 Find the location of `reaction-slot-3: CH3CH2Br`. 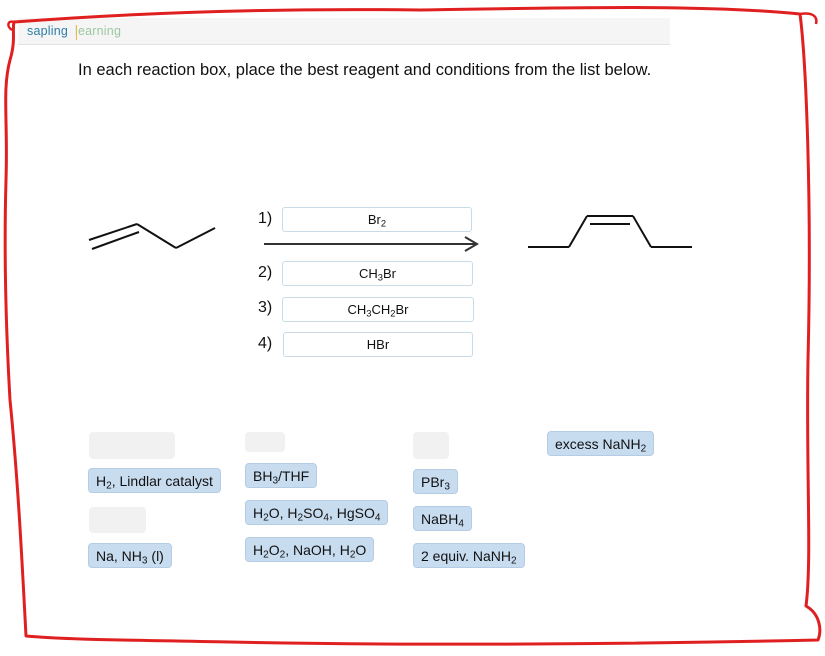

reaction-slot-3: CH3CH2Br is located at coordinates (378, 309).